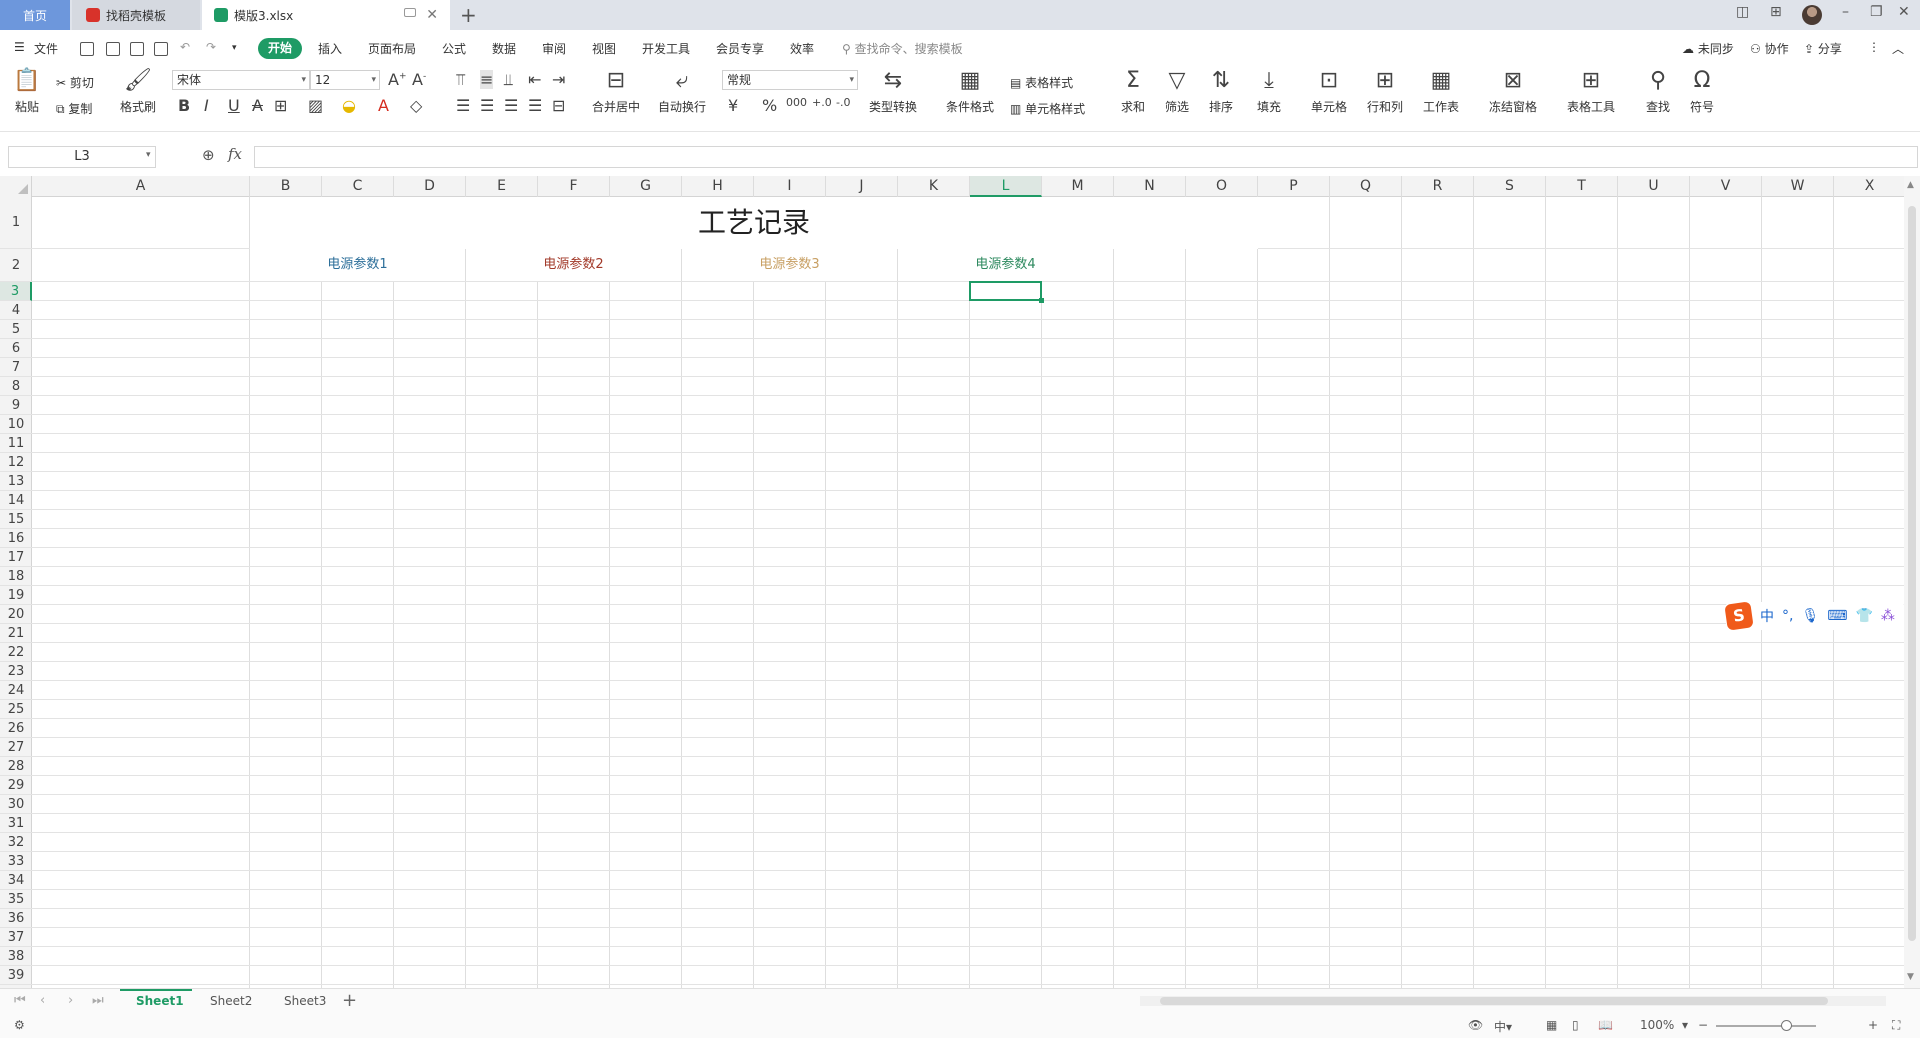  I want to click on prev-sheet-icon: ‹, so click(42, 1000).